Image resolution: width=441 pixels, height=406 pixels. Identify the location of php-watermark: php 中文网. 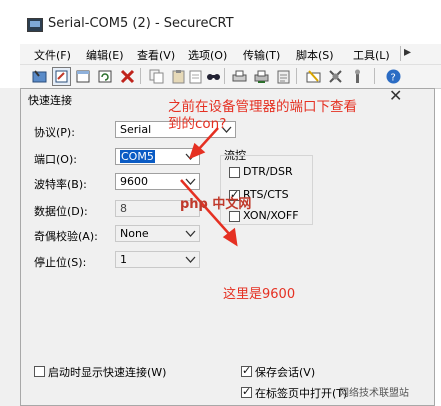
(216, 204).